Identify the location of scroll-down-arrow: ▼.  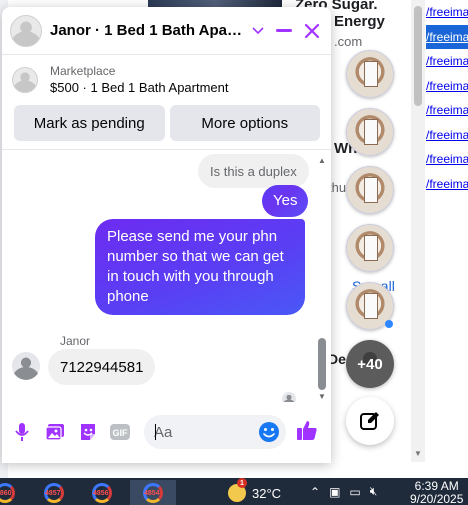
(322, 396).